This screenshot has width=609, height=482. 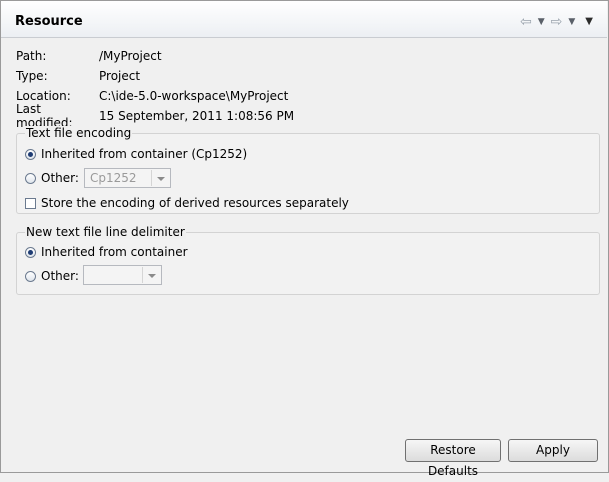 I want to click on property-value: C:\ide-5.0-workspace\MyProject, so click(x=194, y=96).